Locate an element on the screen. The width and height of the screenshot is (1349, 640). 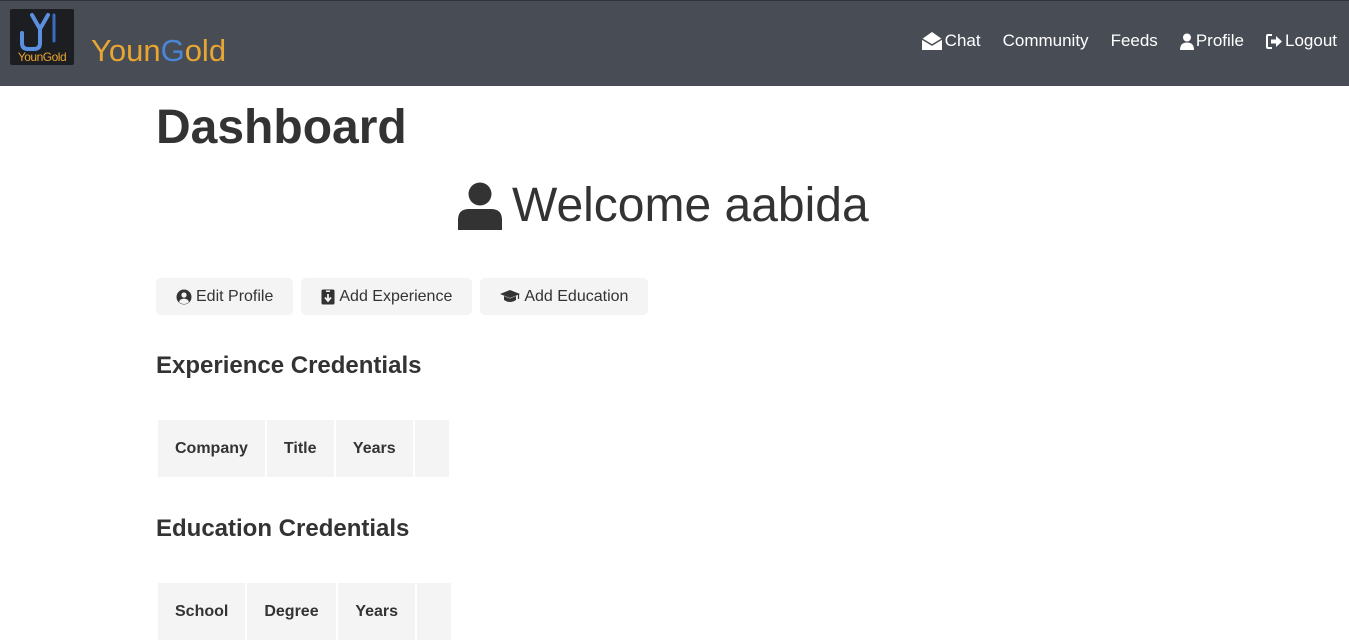
nav-profile-label: Profile is located at coordinates (1219, 40).